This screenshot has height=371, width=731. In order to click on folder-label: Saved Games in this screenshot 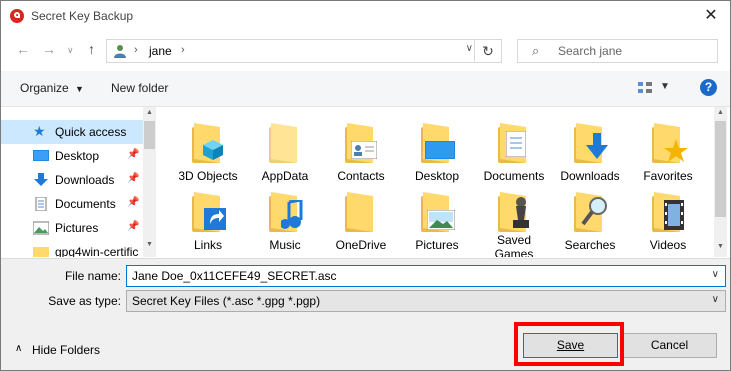, I will do `click(514, 245)`.